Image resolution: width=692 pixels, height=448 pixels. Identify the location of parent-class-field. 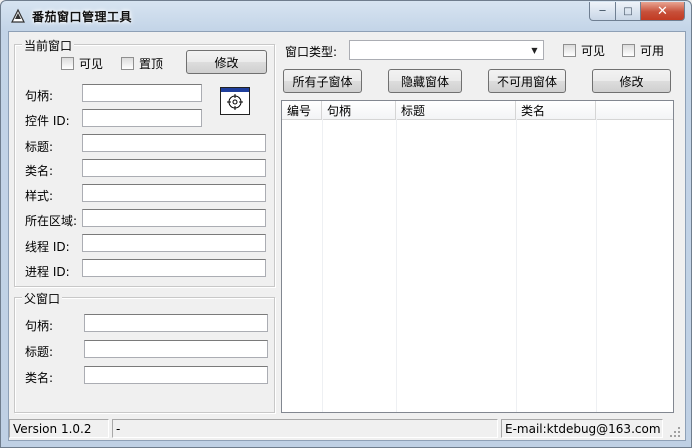
(176, 375).